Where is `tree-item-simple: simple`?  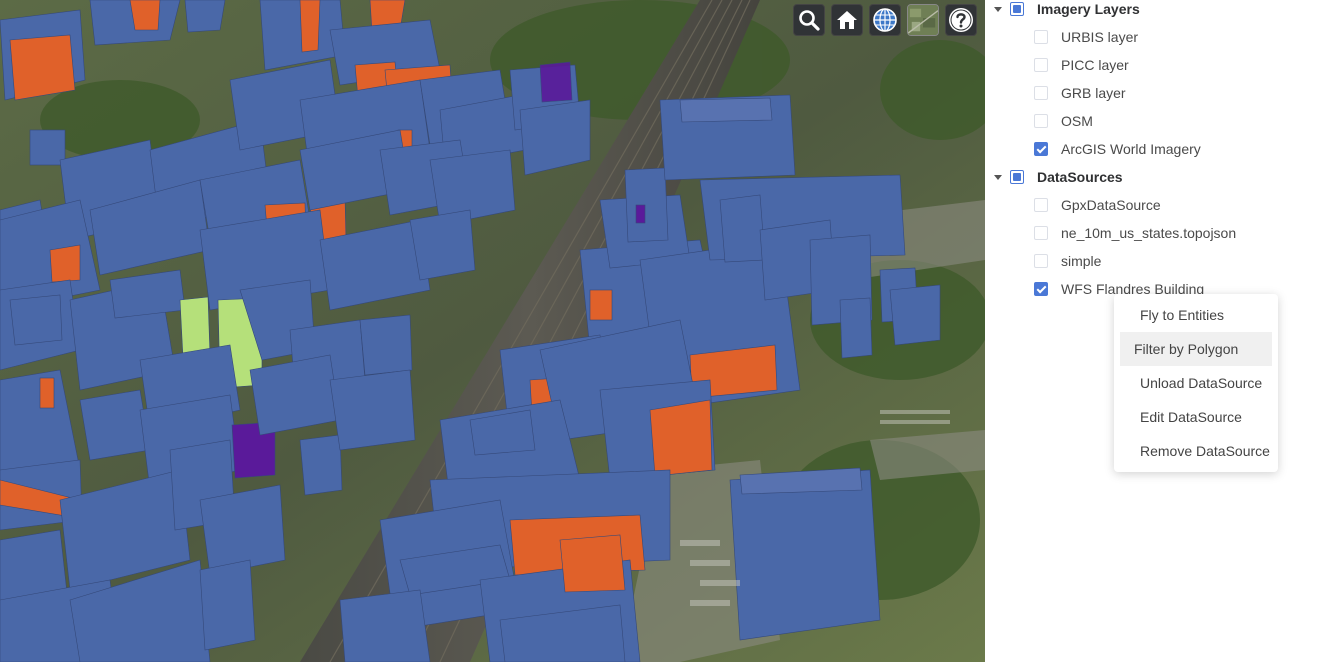
tree-item-simple: simple is located at coordinates (1157, 261).